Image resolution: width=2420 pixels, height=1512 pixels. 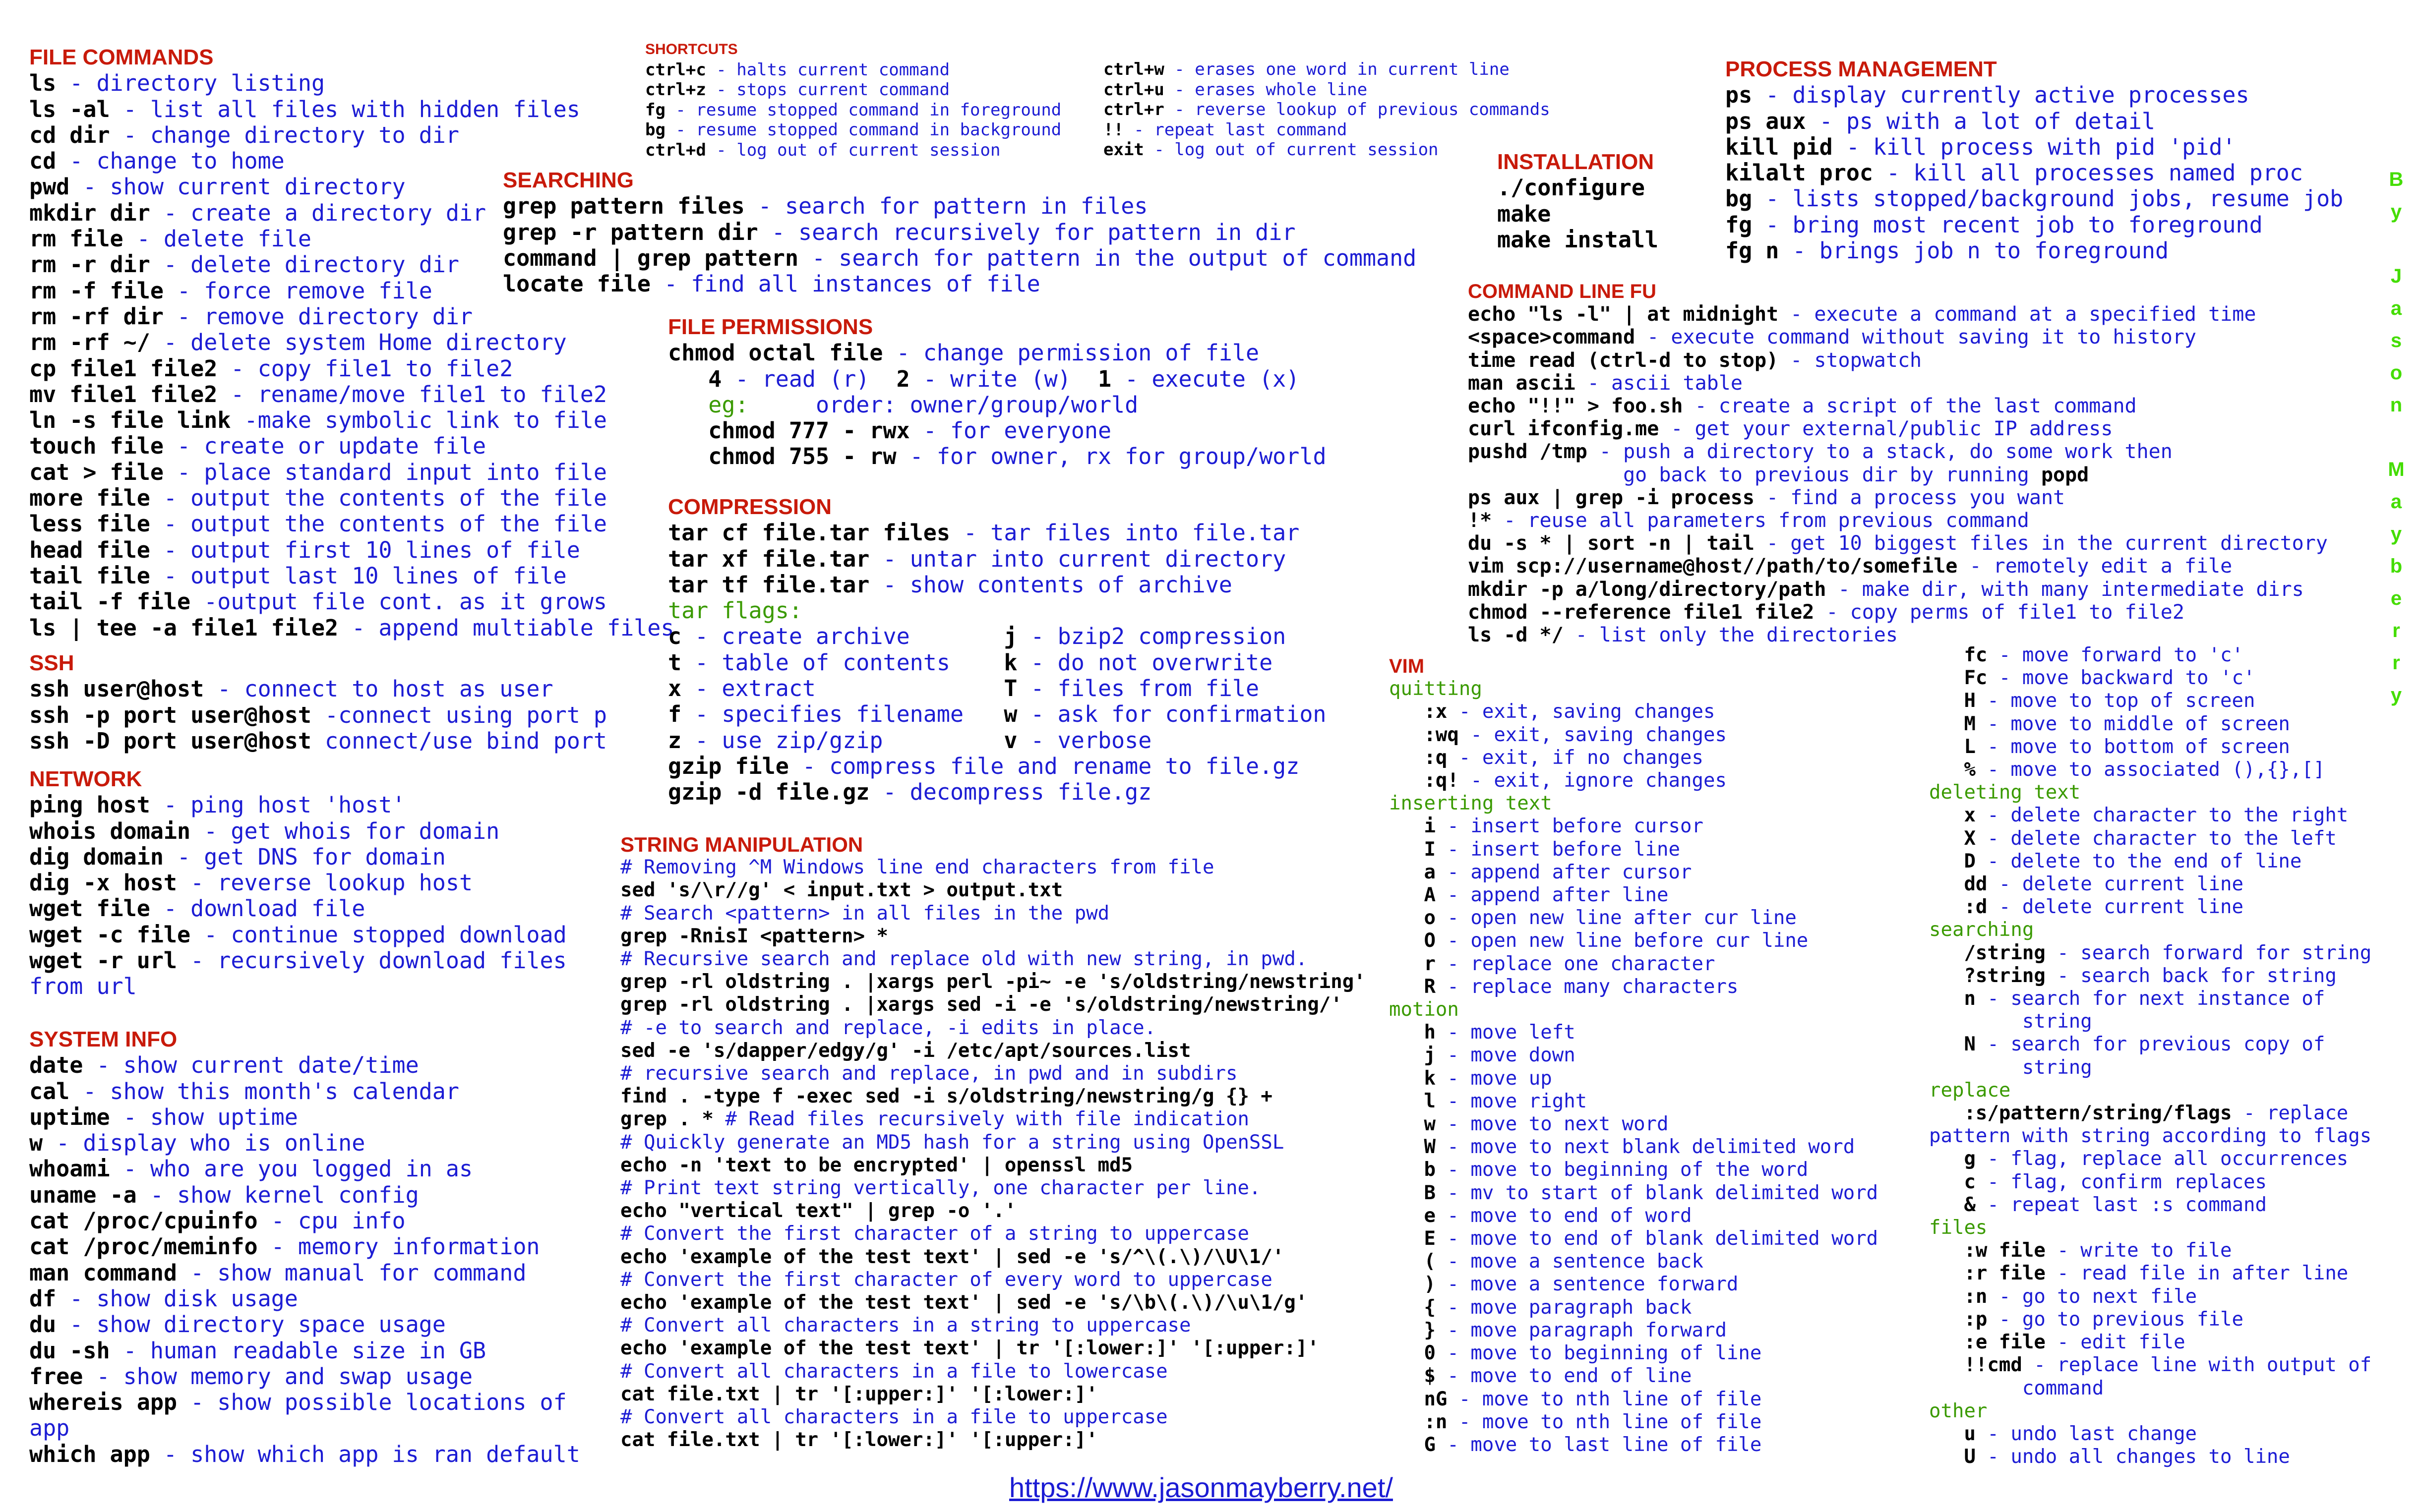 What do you see at coordinates (1952, 1159) in the screenshot?
I see `command-text: g` at bounding box center [1952, 1159].